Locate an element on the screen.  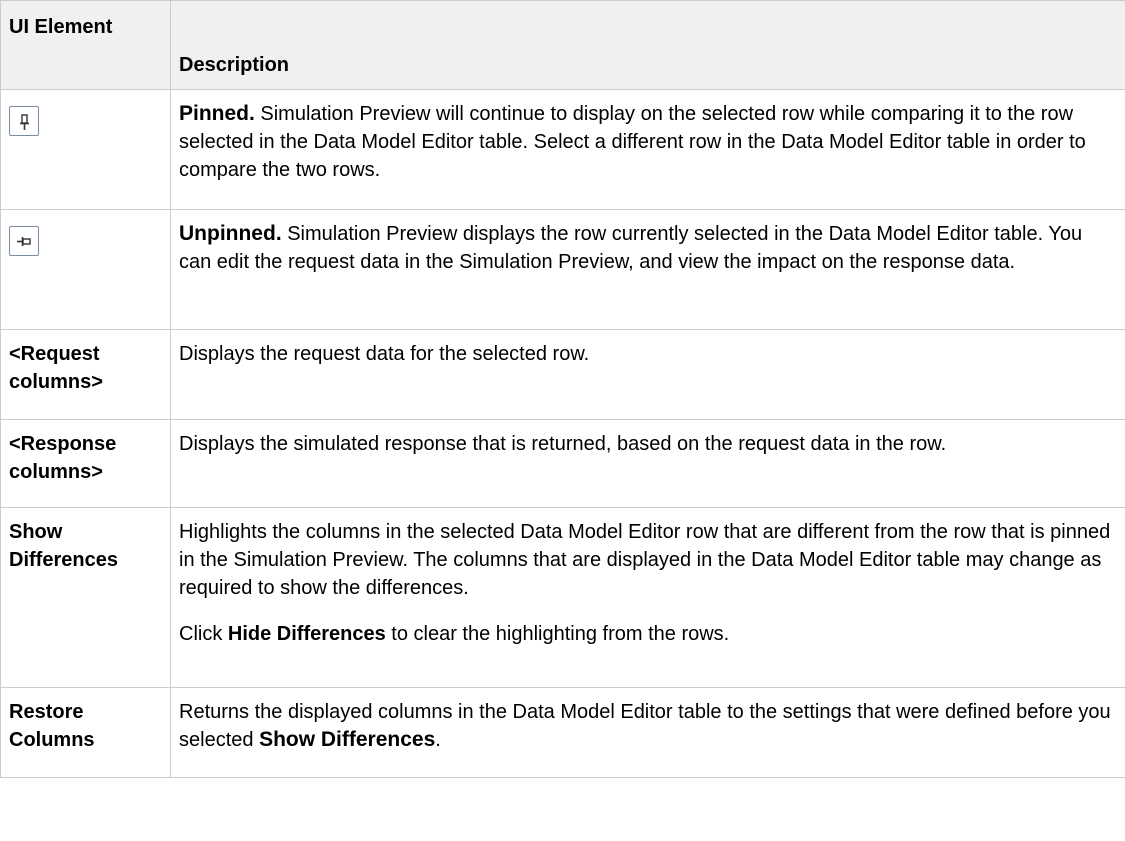
column-header-description: Description is located at coordinates (647, 45).